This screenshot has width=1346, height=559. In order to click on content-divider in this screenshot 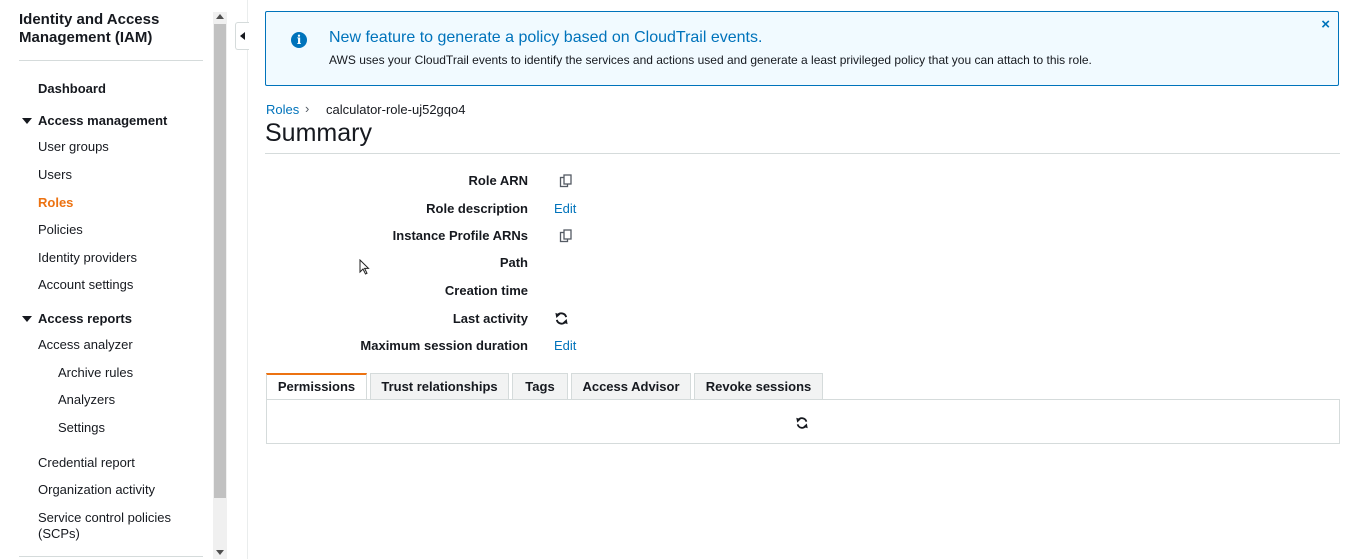, I will do `click(247, 279)`.